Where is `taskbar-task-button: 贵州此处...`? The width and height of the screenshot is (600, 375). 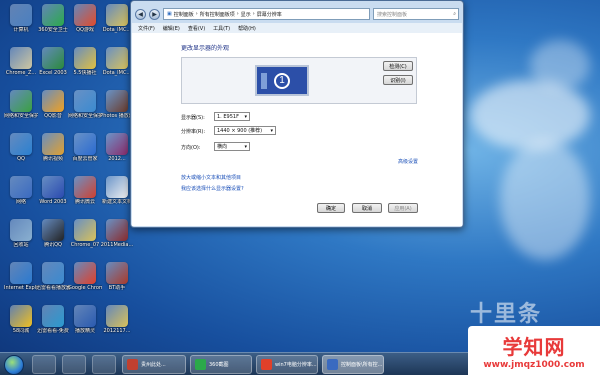 taskbar-task-button: 贵州此处... is located at coordinates (154, 364).